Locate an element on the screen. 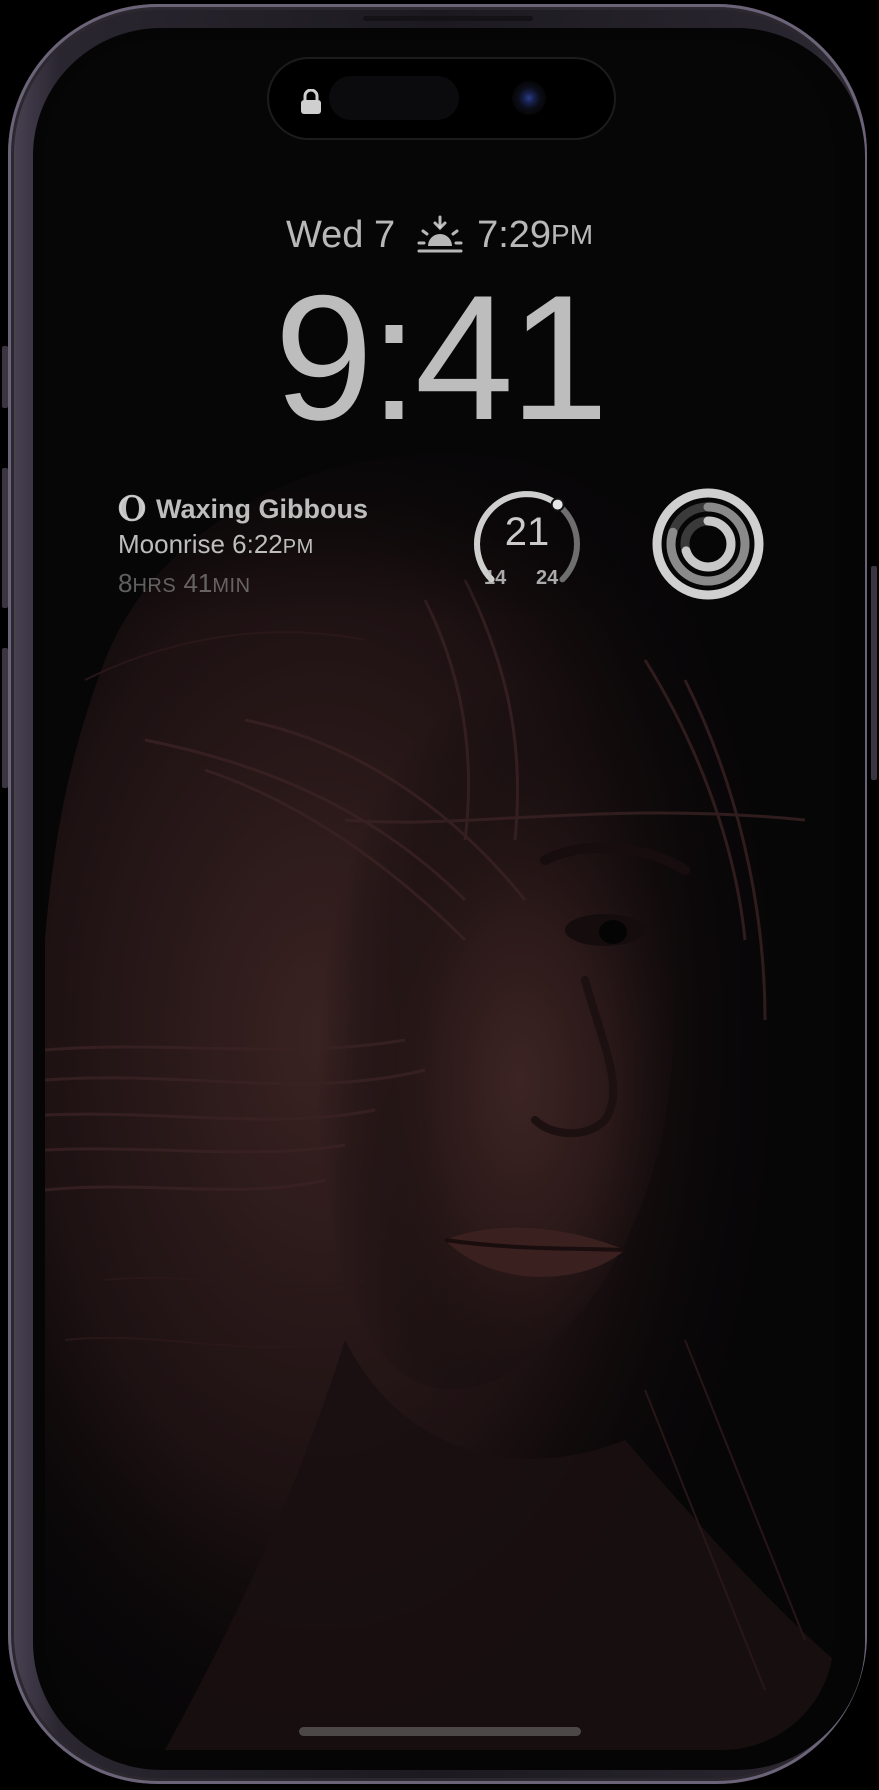 The image size is (879, 1790). moon-duration-row: 8HRS 41MIN is located at coordinates (268, 584).